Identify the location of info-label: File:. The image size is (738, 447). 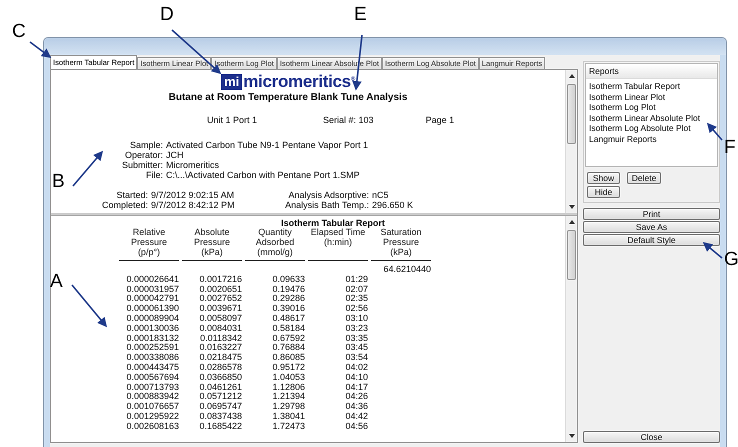
(154, 175).